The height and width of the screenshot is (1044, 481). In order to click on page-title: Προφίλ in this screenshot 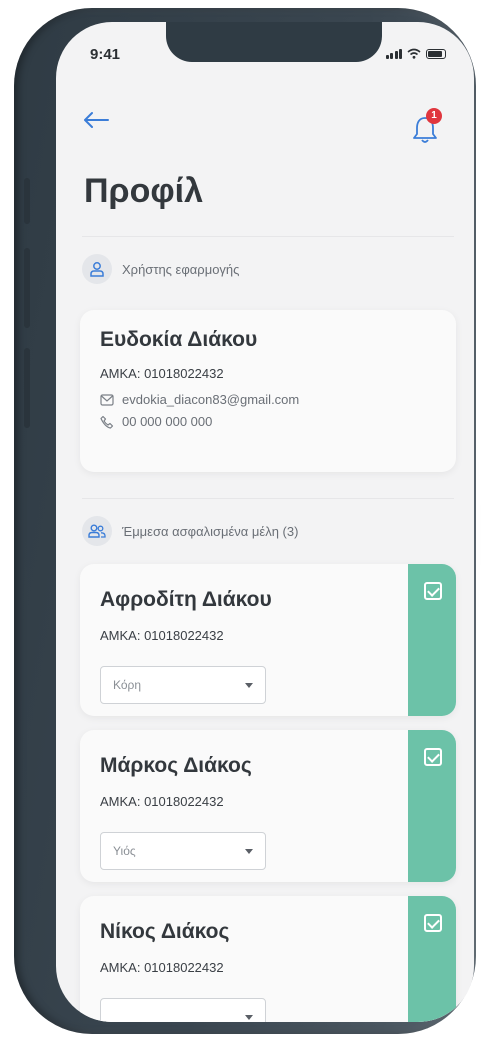, I will do `click(144, 191)`.